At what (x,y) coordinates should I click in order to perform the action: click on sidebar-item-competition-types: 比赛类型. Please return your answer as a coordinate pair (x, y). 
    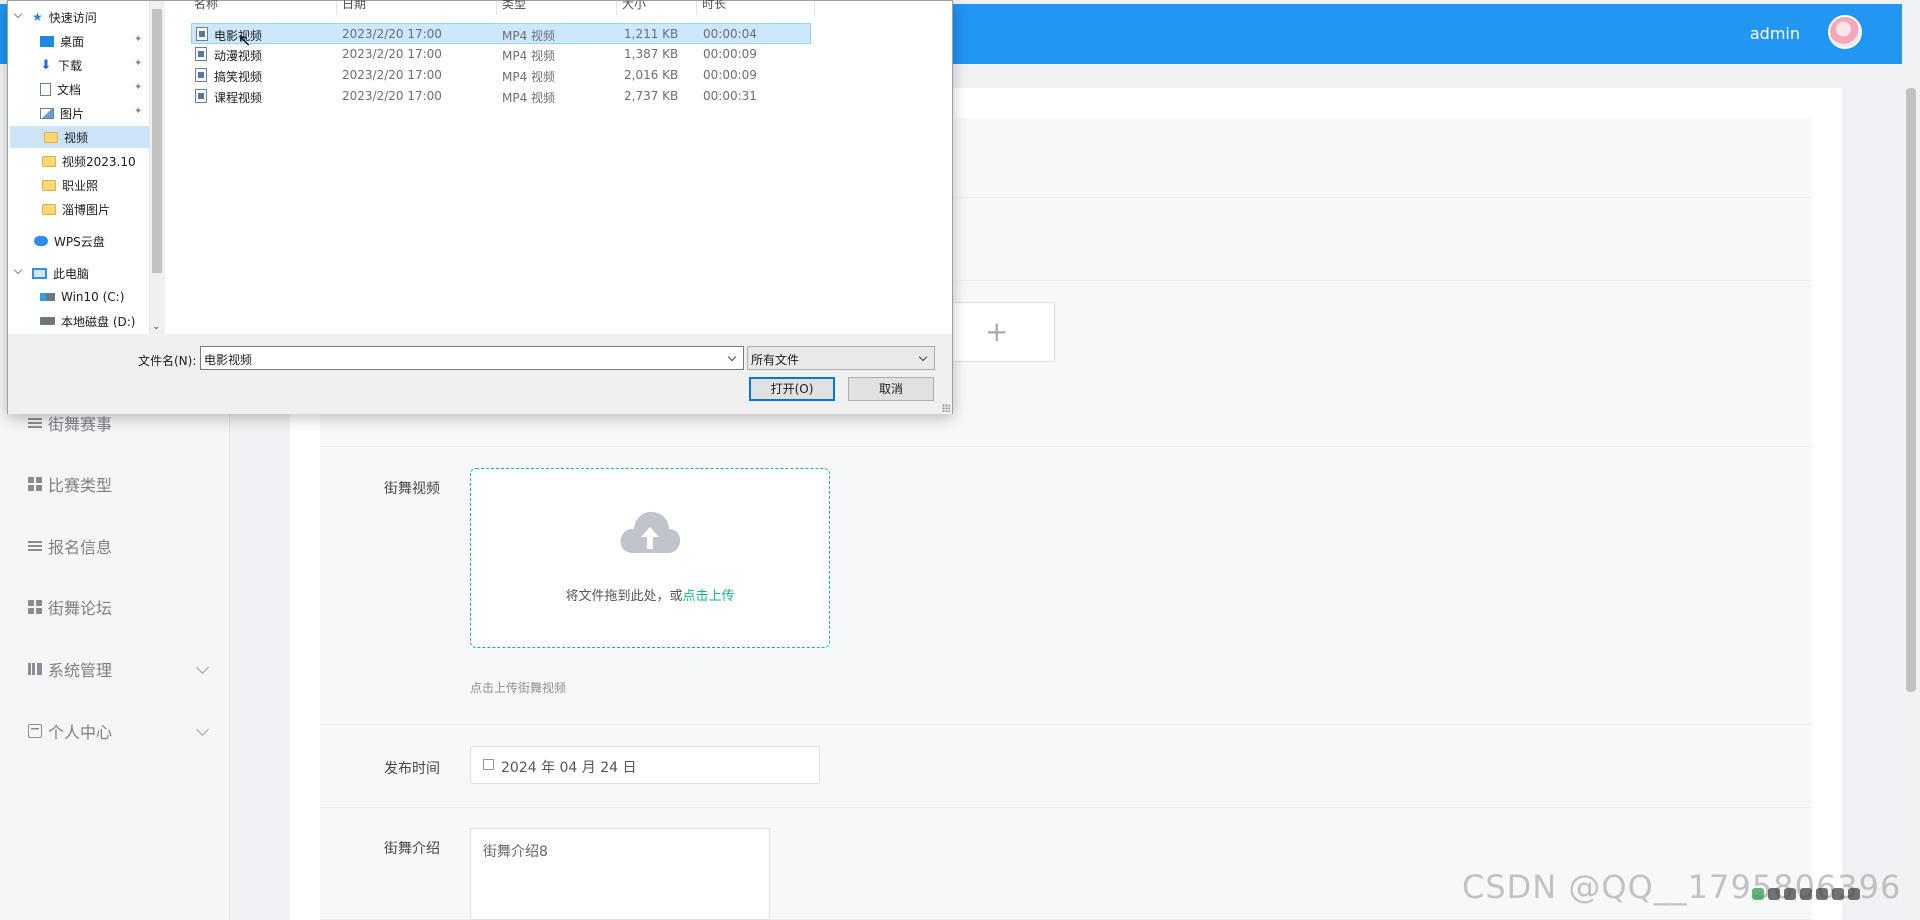
    Looking at the image, I should click on (70, 484).